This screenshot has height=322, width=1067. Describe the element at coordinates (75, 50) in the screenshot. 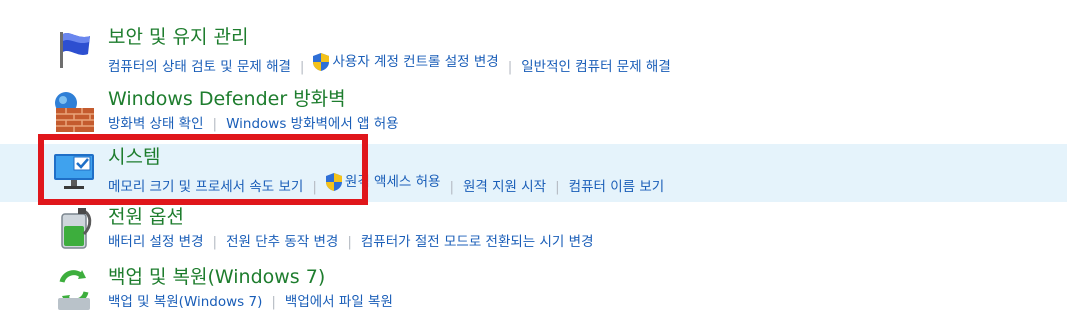

I see `flag-icon` at that location.